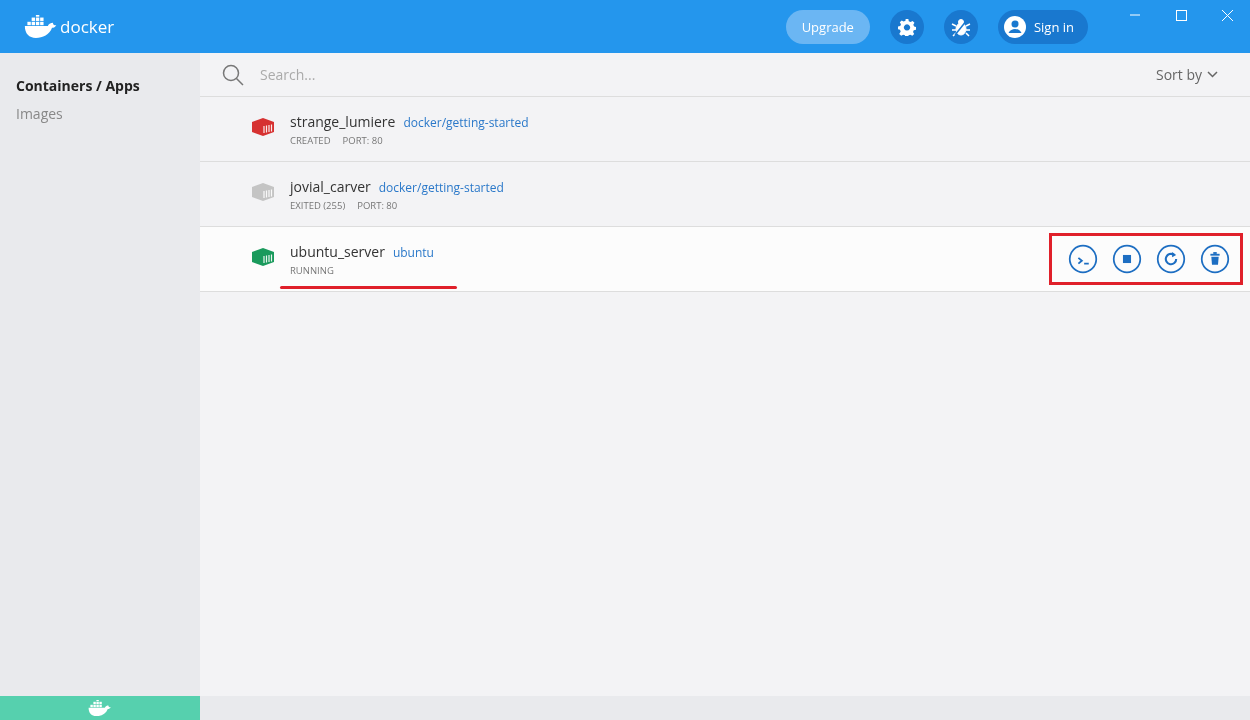  What do you see at coordinates (343, 121) in the screenshot?
I see `container-name: strange_lumiere` at bounding box center [343, 121].